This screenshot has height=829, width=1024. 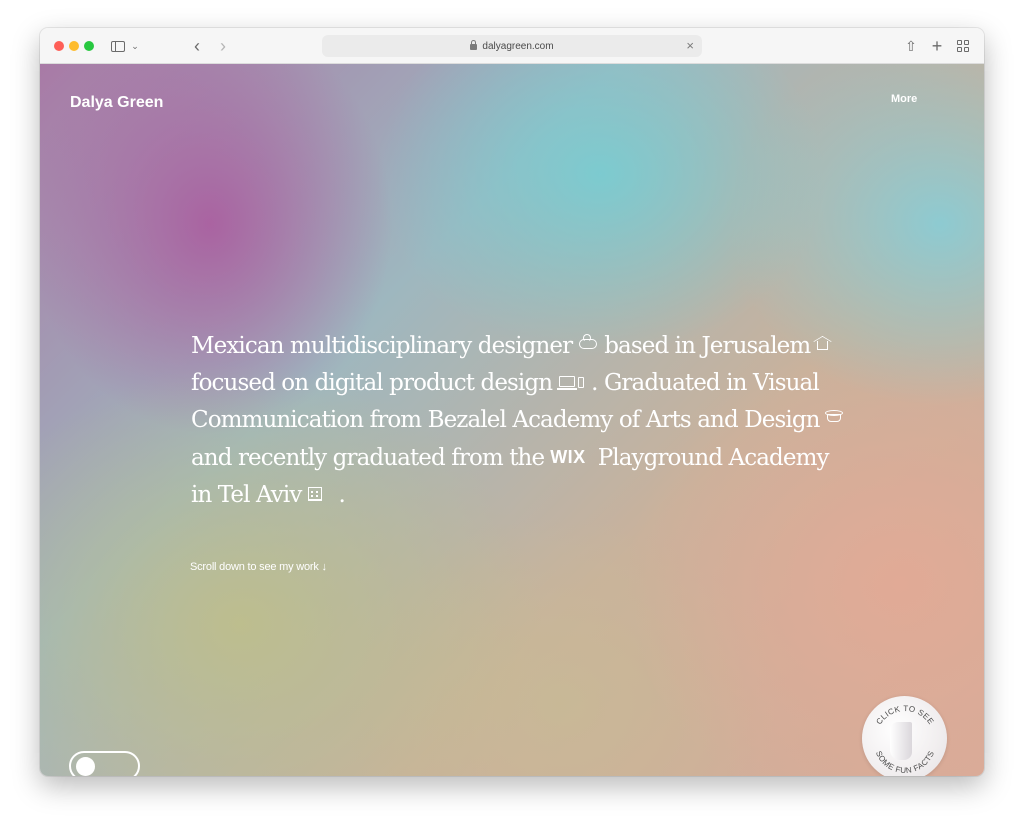 I want to click on cloud-icon, so click(x=588, y=341).